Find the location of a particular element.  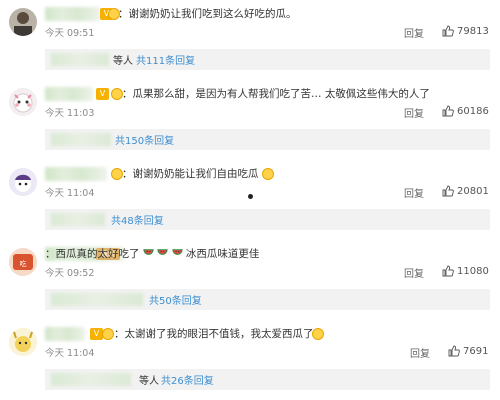

like-button: 7691 is located at coordinates (468, 351).